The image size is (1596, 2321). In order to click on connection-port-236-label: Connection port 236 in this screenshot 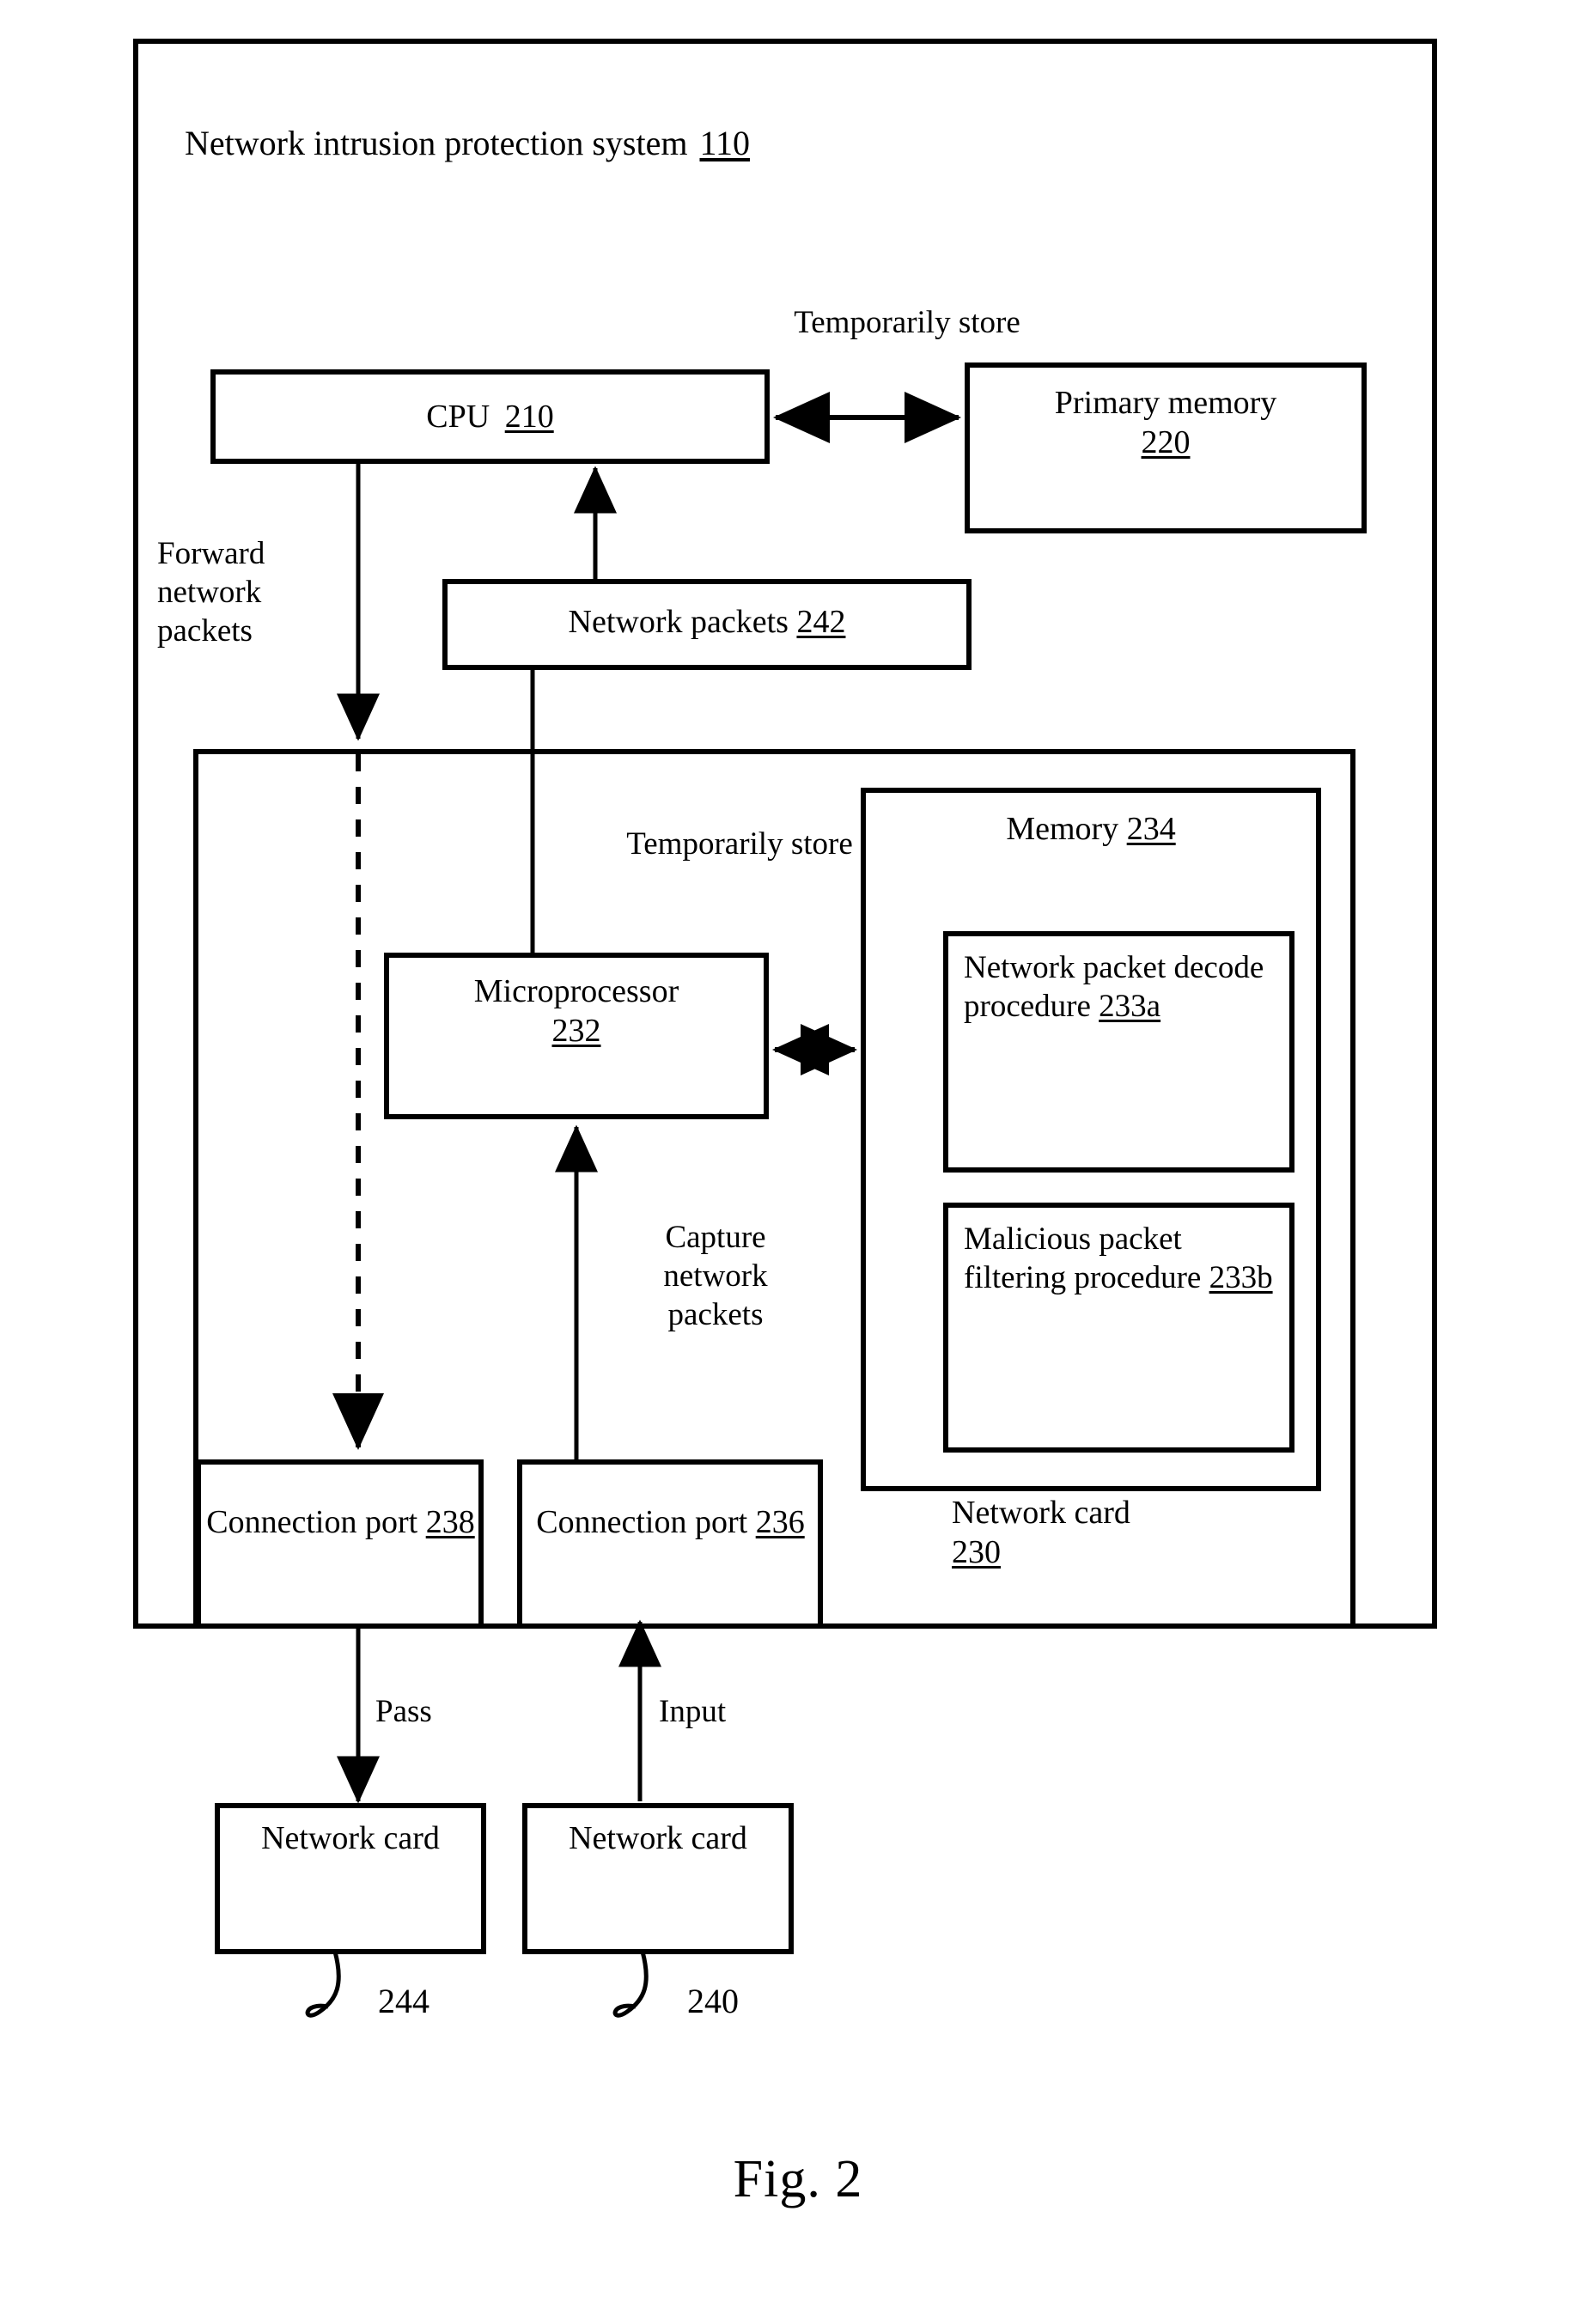, I will do `click(670, 1522)`.